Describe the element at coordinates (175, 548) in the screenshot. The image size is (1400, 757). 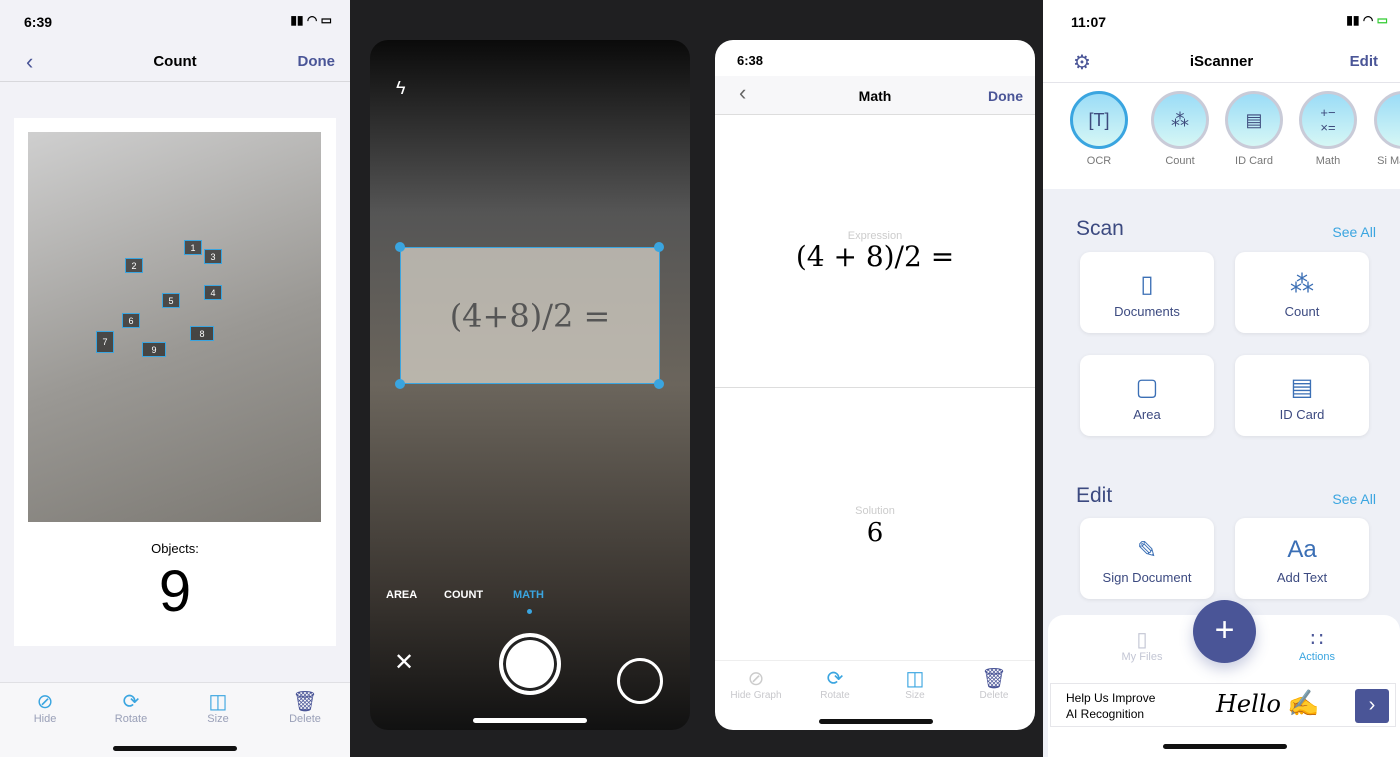
I see `objects-label: Objects:` at that location.